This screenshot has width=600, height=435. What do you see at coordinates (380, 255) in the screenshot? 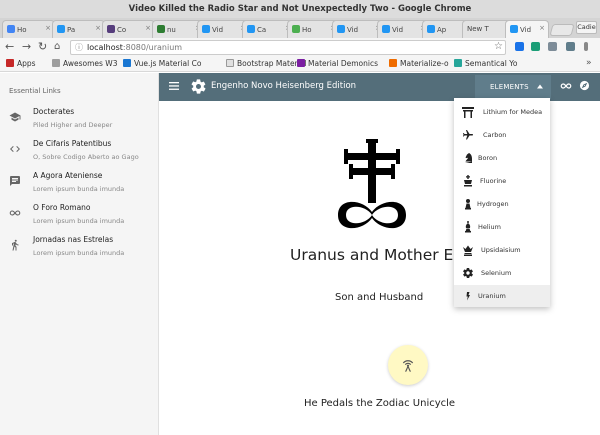
I see `hero-title: Uranus and Mother Ear` at bounding box center [380, 255].